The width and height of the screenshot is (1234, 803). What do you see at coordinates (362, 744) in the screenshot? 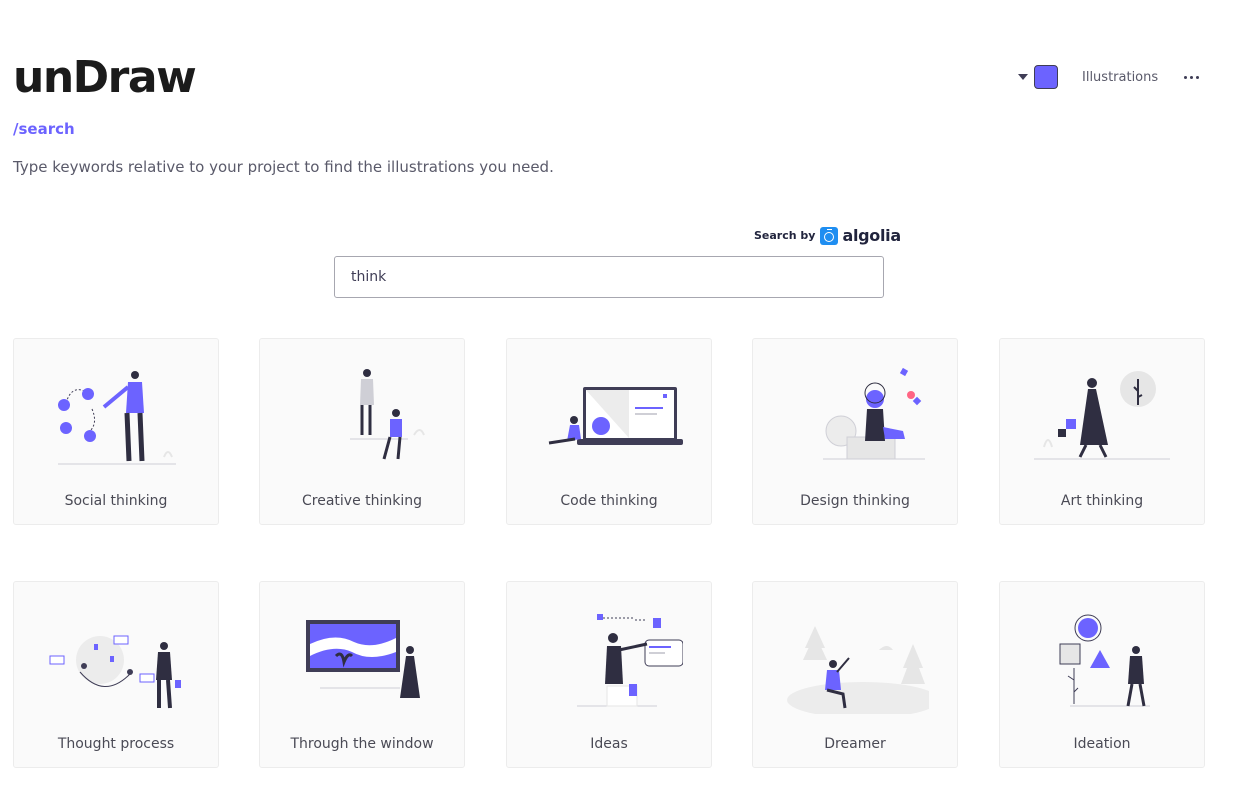
I see `illustration-title: Through the window` at bounding box center [362, 744].